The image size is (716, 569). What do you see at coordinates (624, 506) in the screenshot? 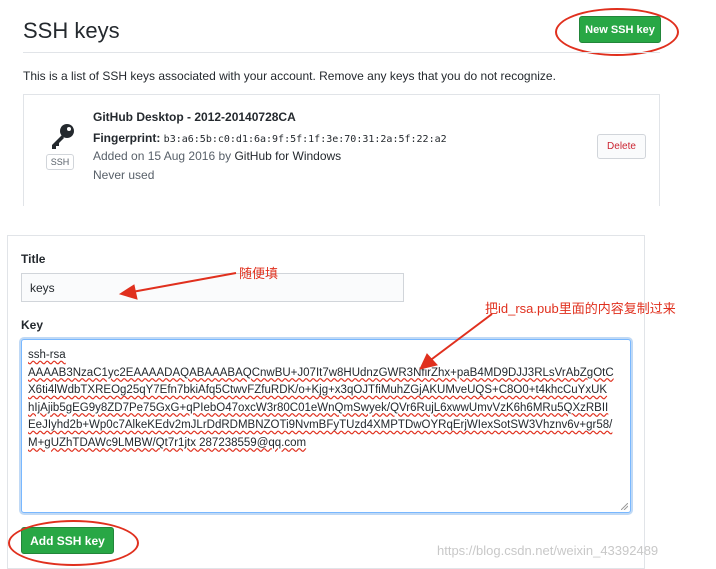
I see `resize-handle-icon` at bounding box center [624, 506].